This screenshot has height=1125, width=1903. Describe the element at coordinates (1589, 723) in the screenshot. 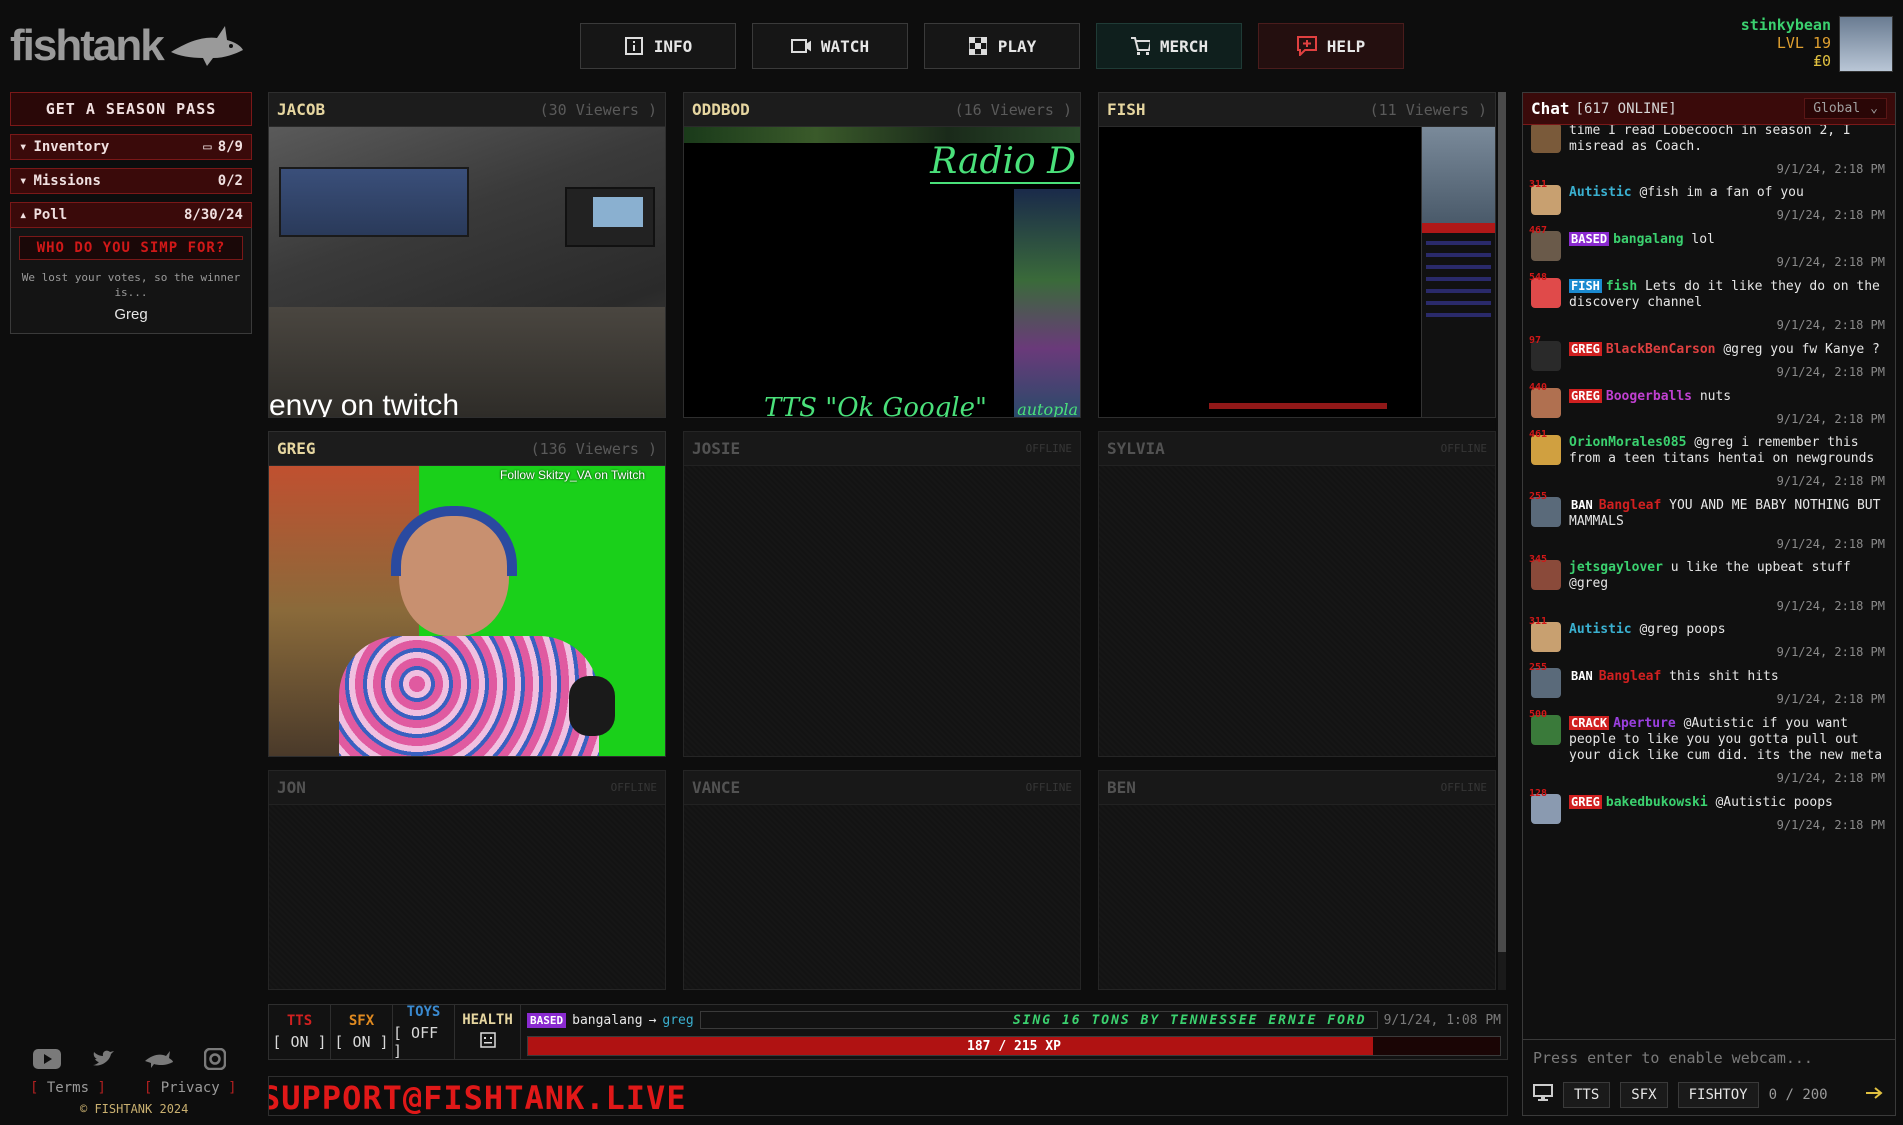

I see `chat-badge: CRACK` at that location.